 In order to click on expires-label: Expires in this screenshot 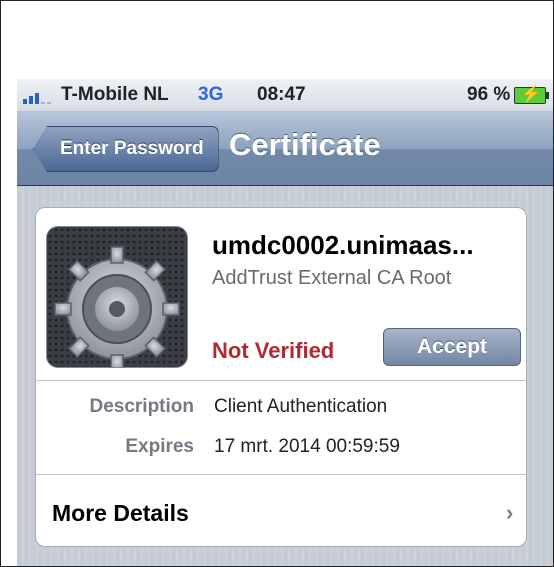, I will do `click(159, 446)`.